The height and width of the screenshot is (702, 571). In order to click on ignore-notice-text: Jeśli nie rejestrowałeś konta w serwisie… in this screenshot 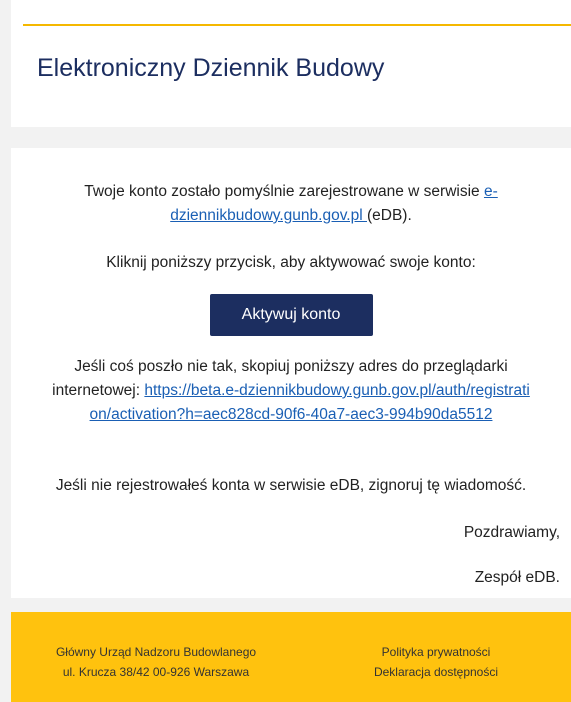, I will do `click(291, 485)`.